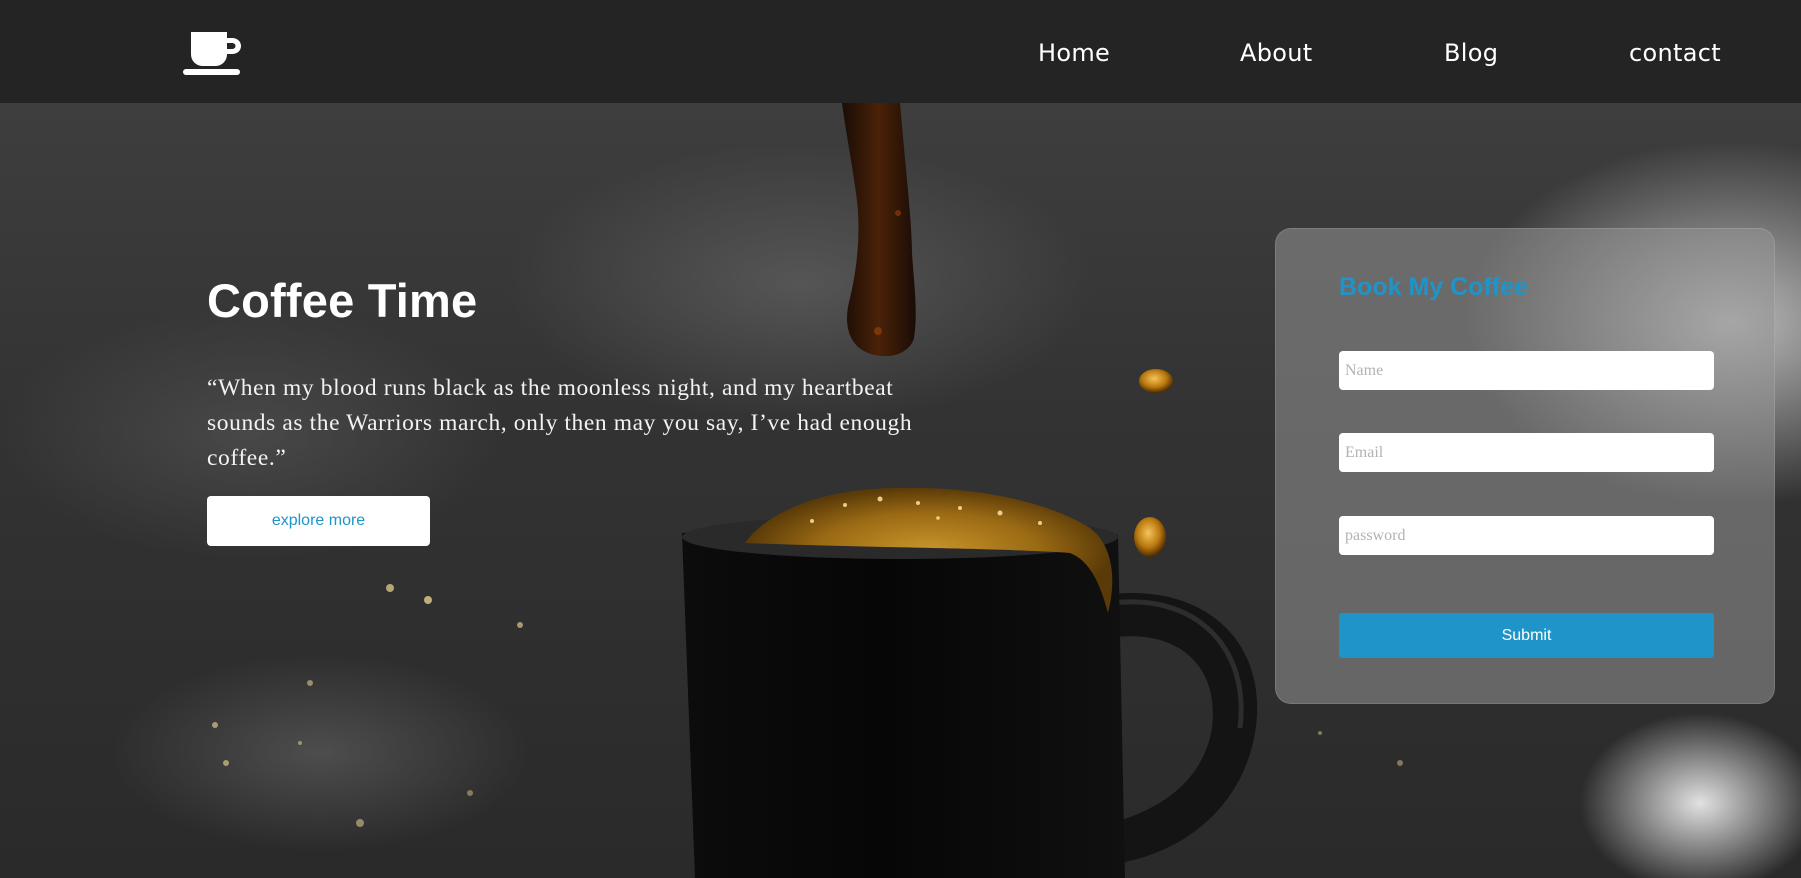 The height and width of the screenshot is (878, 1801). Describe the element at coordinates (1526, 535) in the screenshot. I see `password-field` at that location.